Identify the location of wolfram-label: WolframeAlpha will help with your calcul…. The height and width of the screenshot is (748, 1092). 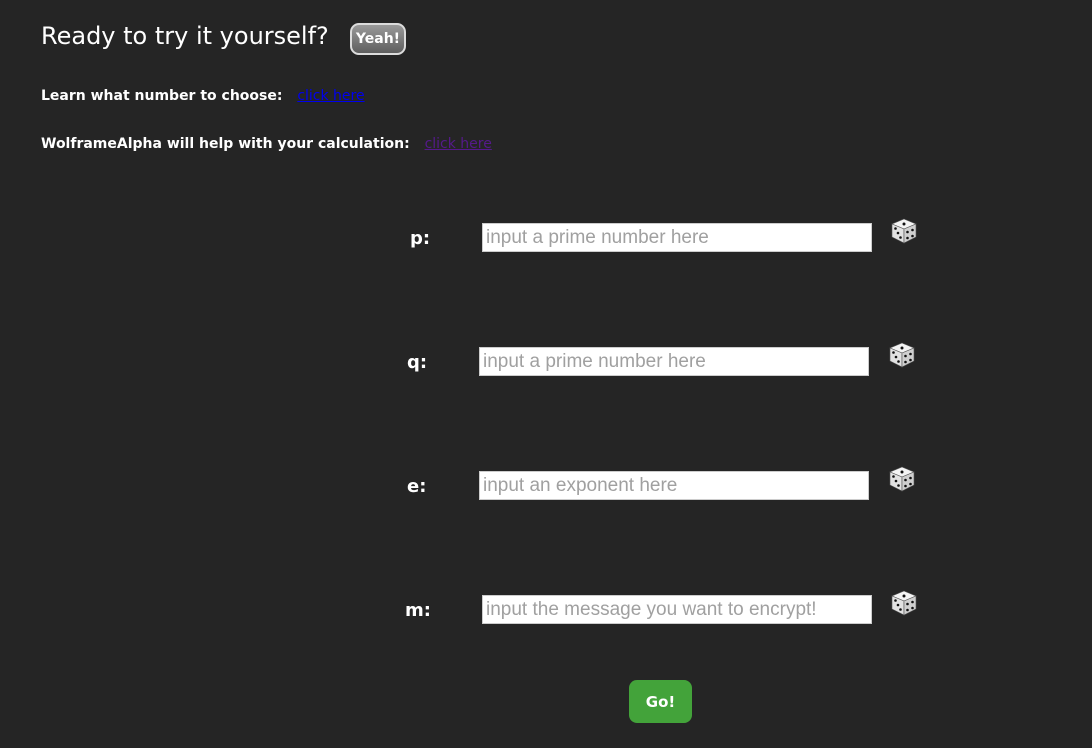
(225, 144).